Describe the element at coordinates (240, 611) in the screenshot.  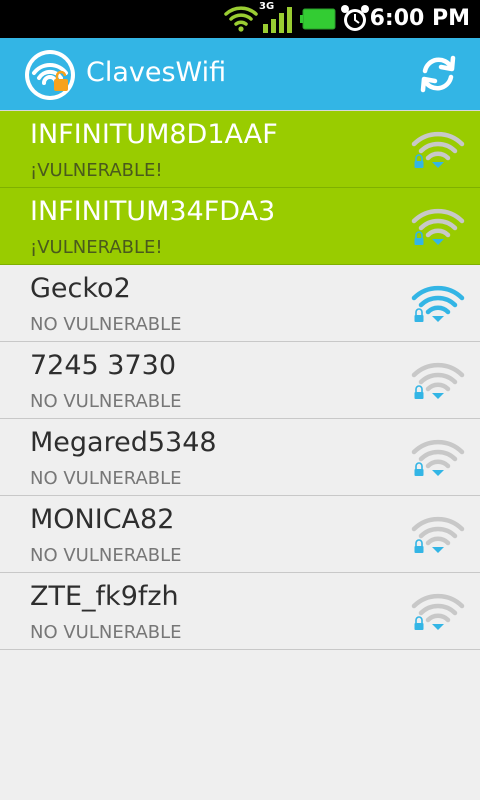
I see `network-list-item: ZTE_fk9fzh NO VULNERABLE` at that location.